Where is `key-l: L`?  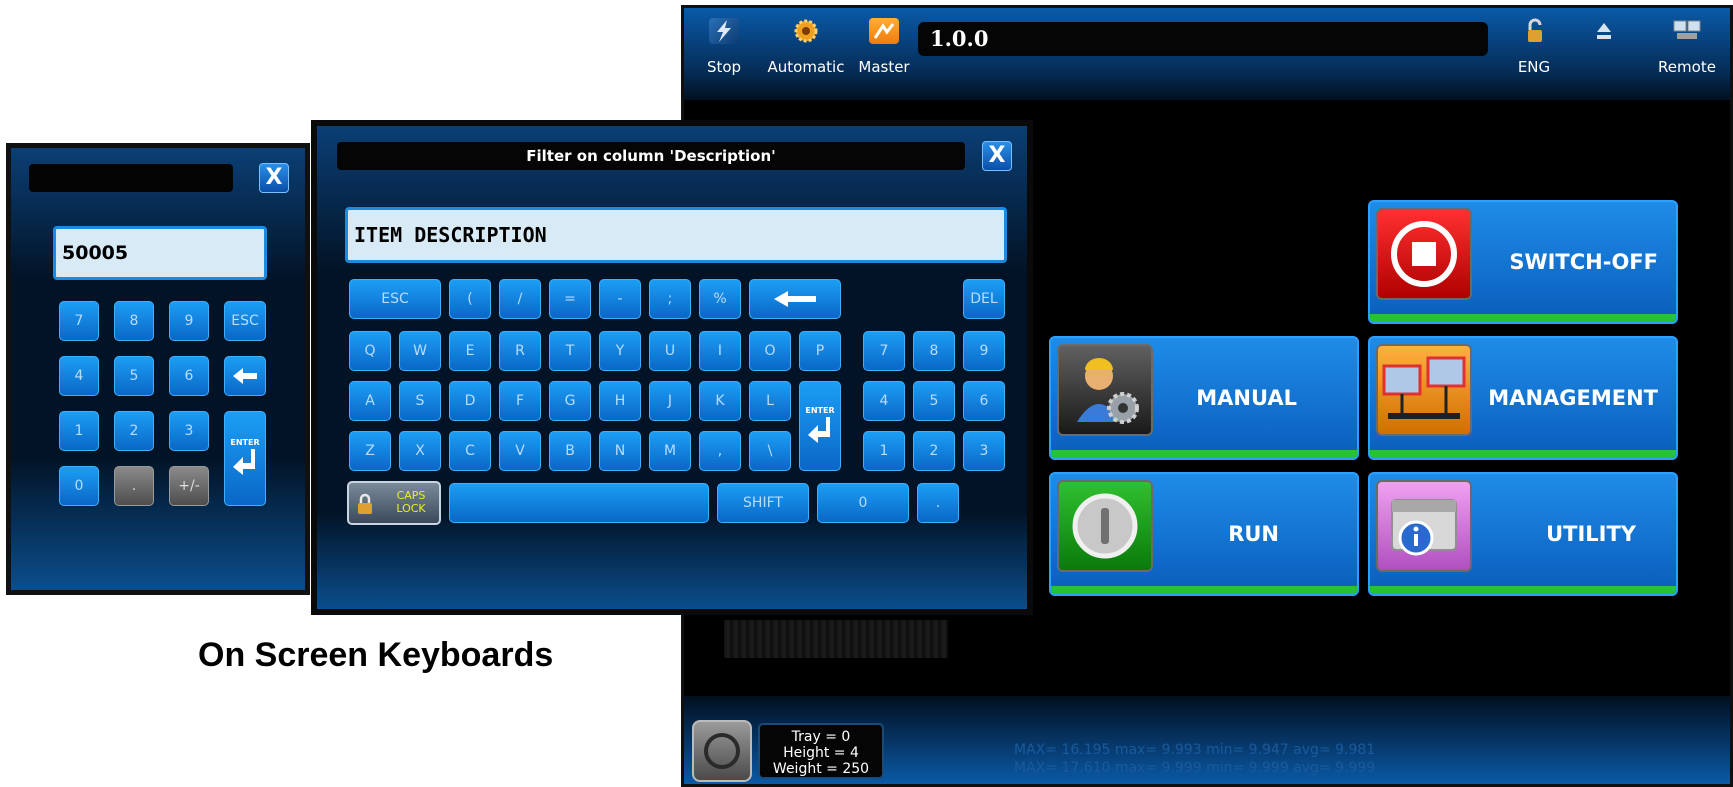
key-l: L is located at coordinates (770, 401).